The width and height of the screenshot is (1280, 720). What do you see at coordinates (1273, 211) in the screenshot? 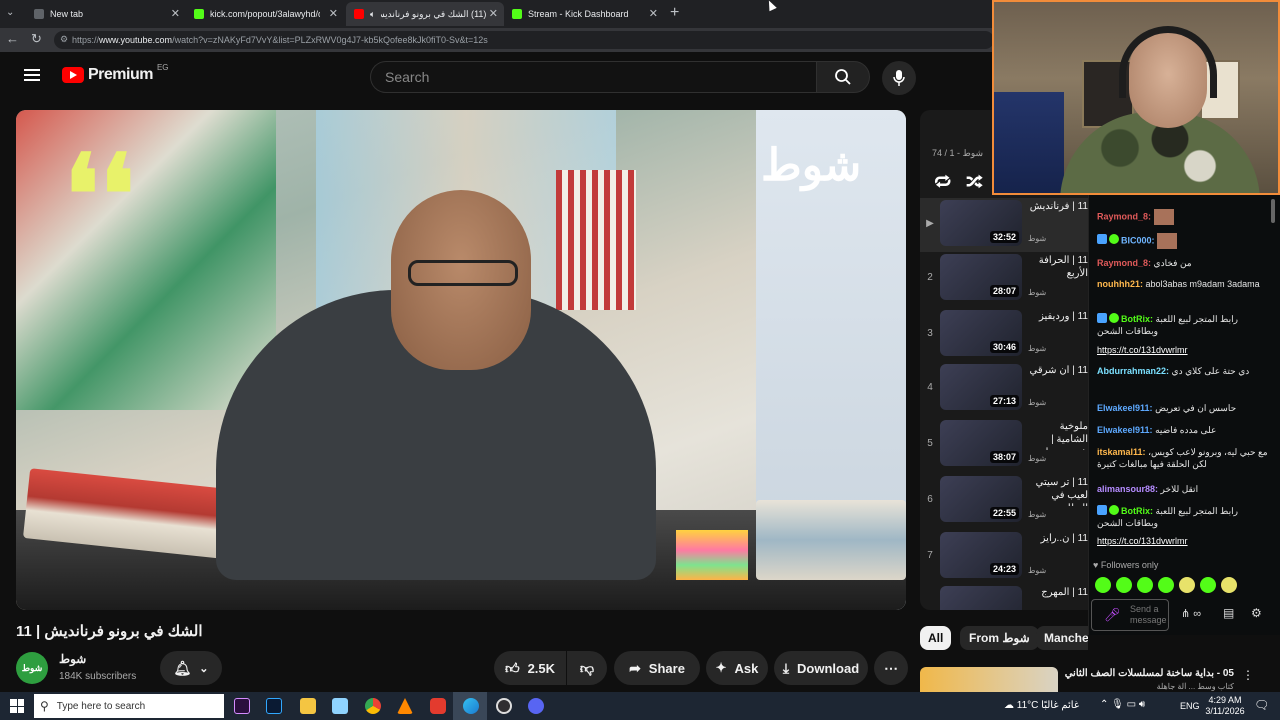
I see `chat-scrollbar` at bounding box center [1273, 211].